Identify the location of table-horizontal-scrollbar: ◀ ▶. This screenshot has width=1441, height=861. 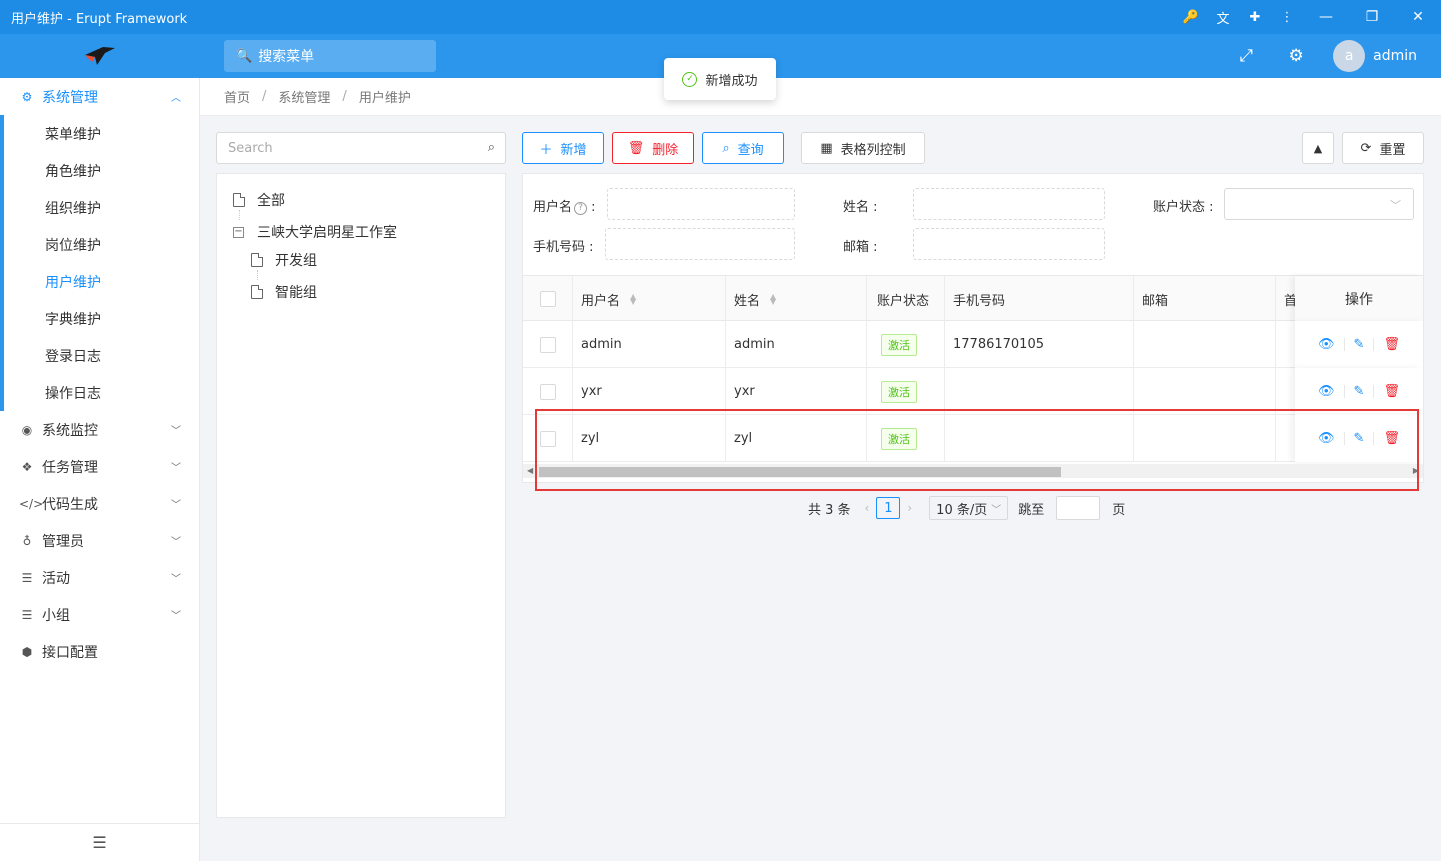
(973, 471).